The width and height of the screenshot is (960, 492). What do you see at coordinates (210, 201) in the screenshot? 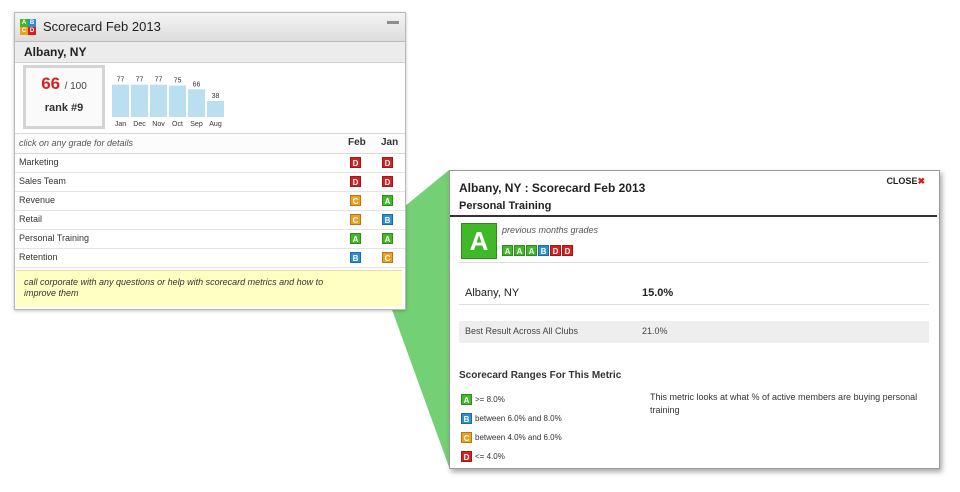
I see `metric-row: Revenue C A` at bounding box center [210, 201].